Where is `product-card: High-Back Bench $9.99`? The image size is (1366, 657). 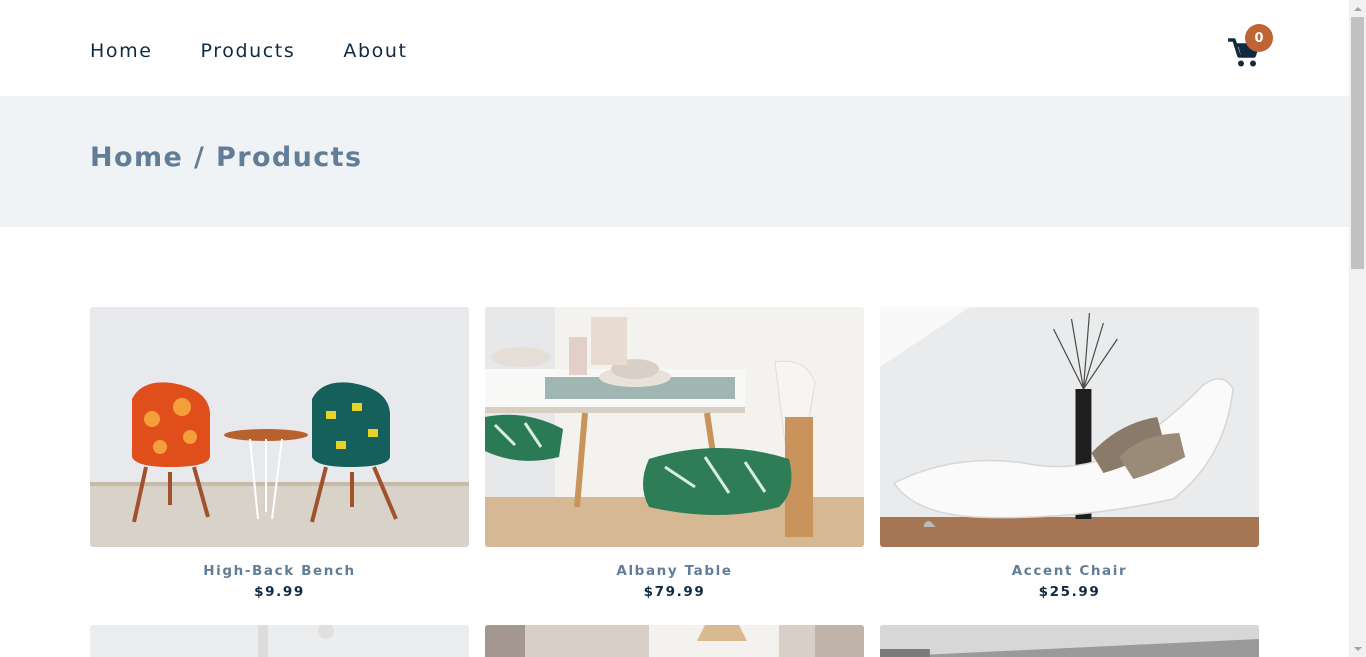
product-card: High-Back Bench $9.99 is located at coordinates (279, 453).